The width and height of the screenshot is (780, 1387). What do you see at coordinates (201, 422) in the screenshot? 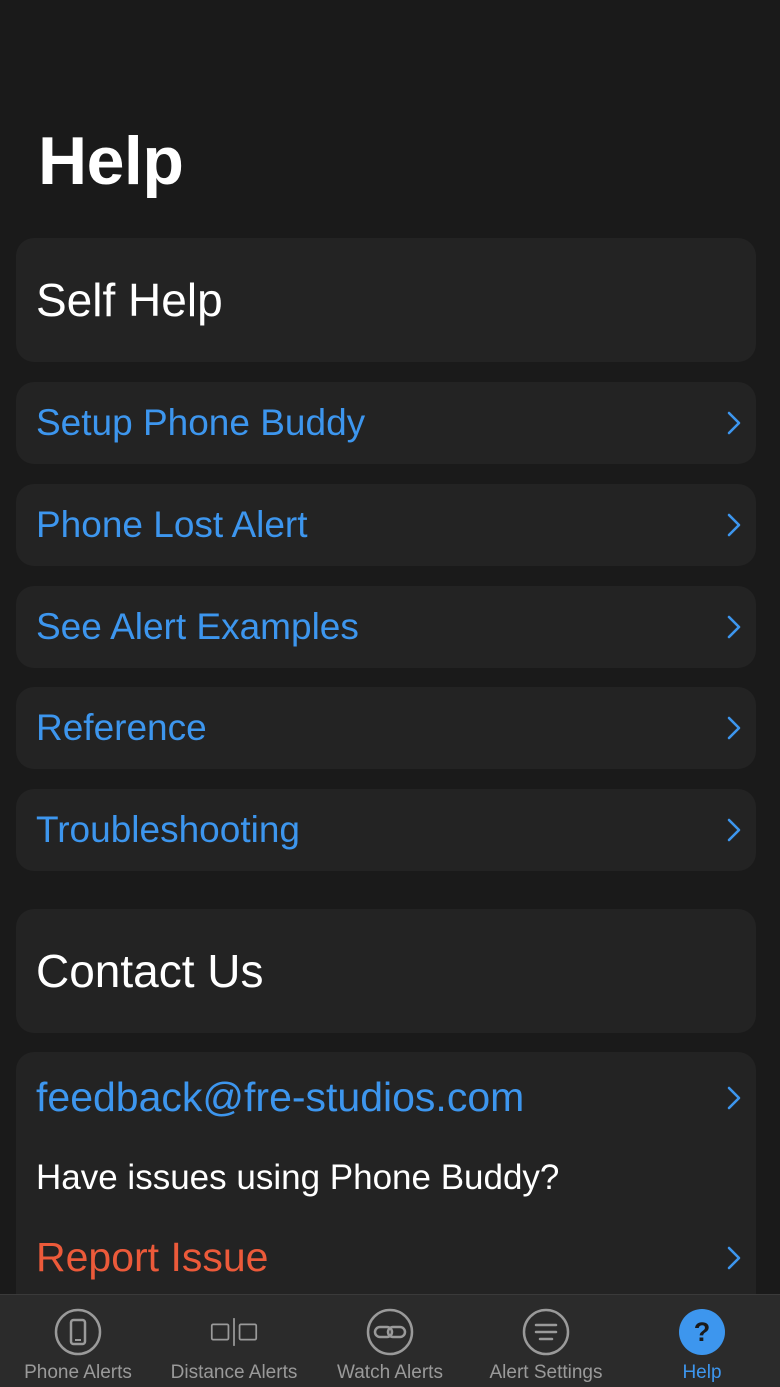
I see `row-label: Setup Phone Buddy` at bounding box center [201, 422].